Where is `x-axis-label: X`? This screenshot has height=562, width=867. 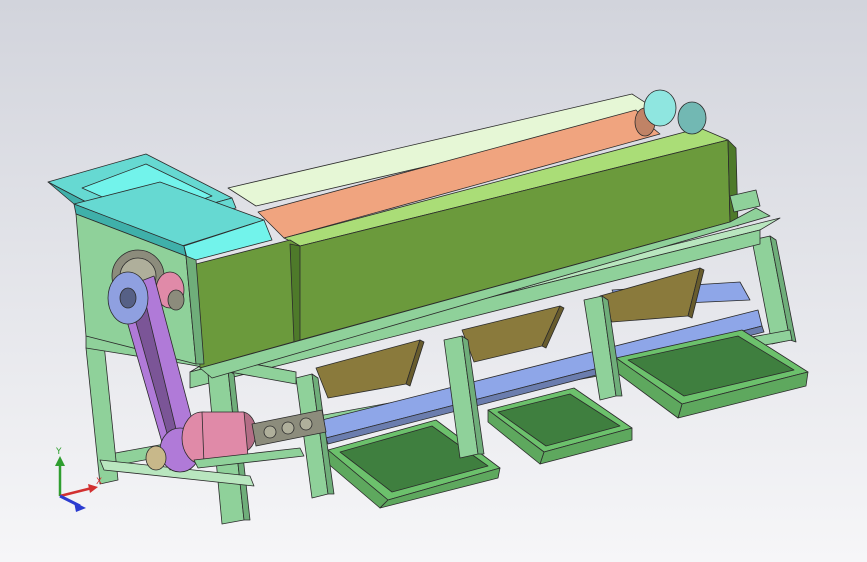
x-axis-label: X is located at coordinates (99, 482).